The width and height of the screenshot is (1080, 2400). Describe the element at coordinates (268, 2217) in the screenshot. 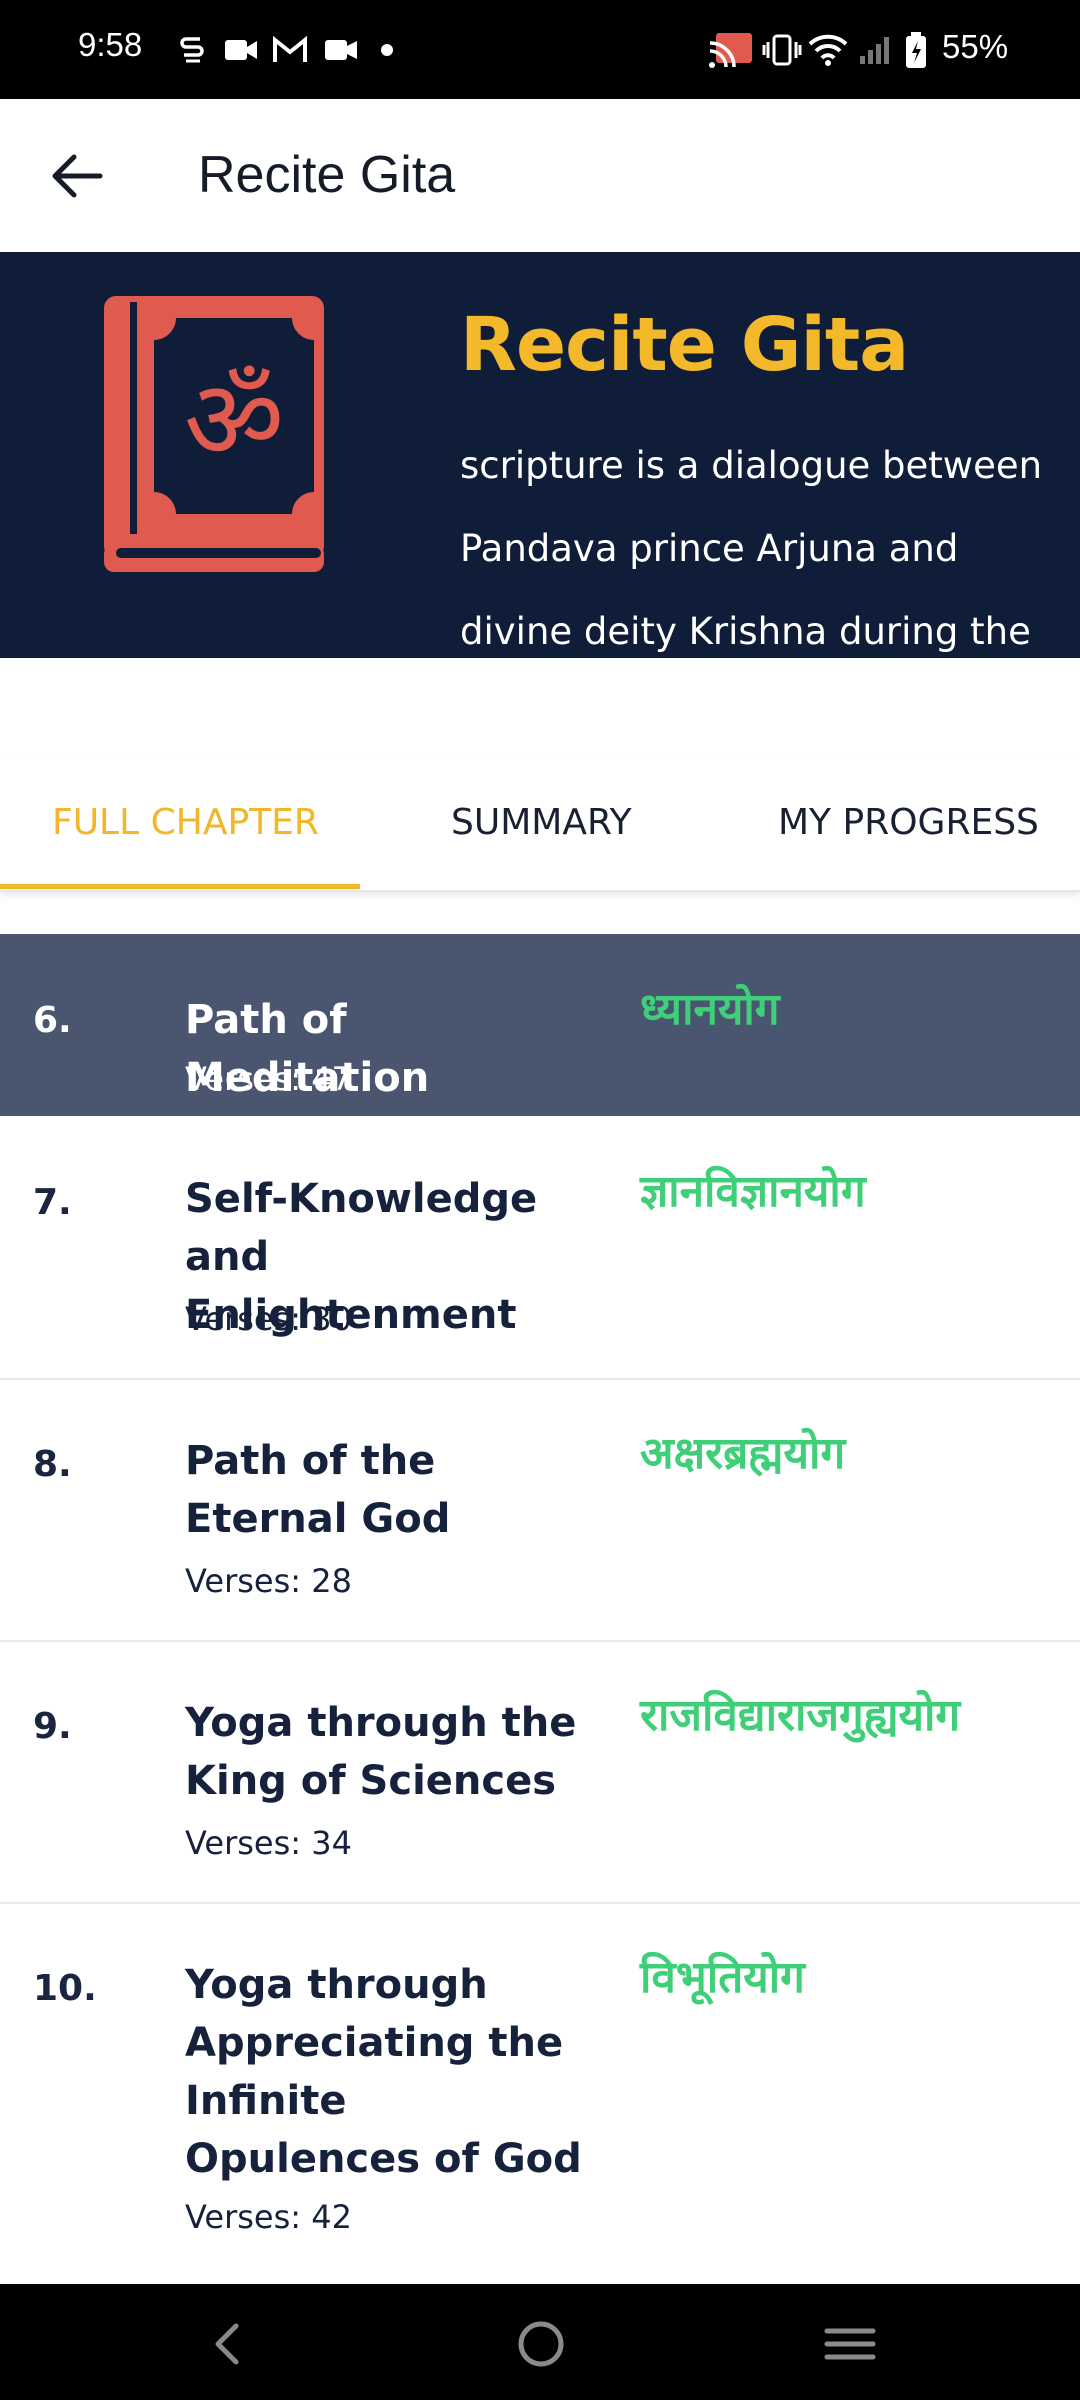

I see `chapter-verses: Verses: 42` at that location.